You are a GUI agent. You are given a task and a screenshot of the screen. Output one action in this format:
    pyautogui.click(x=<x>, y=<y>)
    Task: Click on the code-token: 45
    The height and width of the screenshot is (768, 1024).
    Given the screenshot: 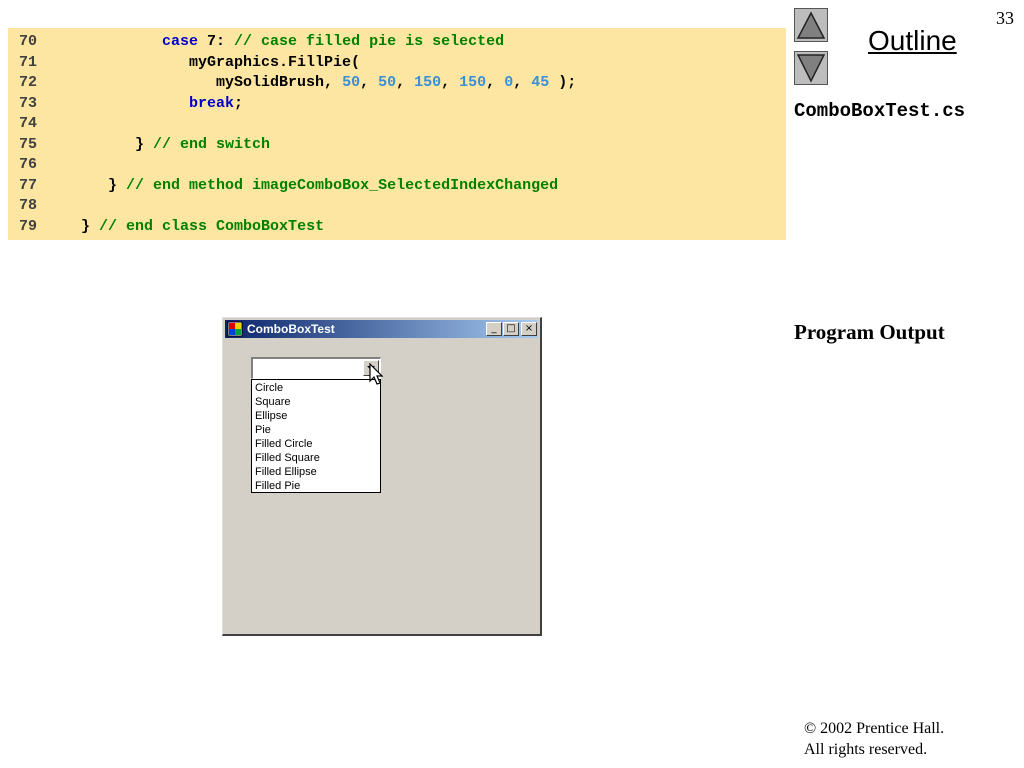 What is the action you would take?
    pyautogui.click(x=540, y=82)
    